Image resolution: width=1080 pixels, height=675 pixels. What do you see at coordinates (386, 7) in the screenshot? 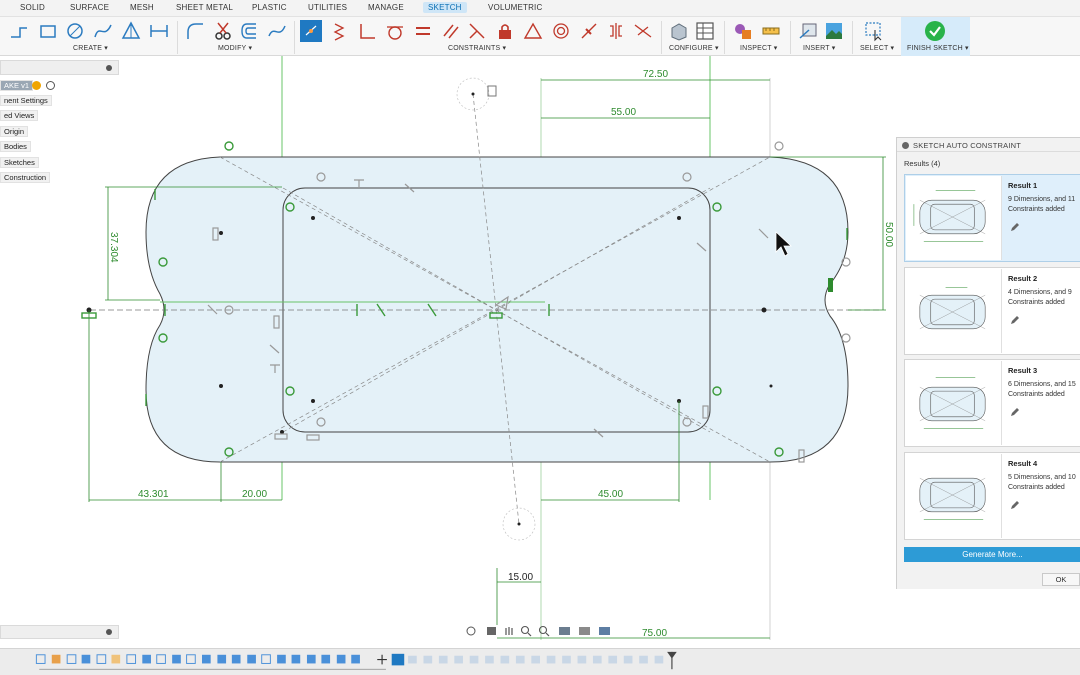
I see `tab-manage: MANAGE` at bounding box center [386, 7].